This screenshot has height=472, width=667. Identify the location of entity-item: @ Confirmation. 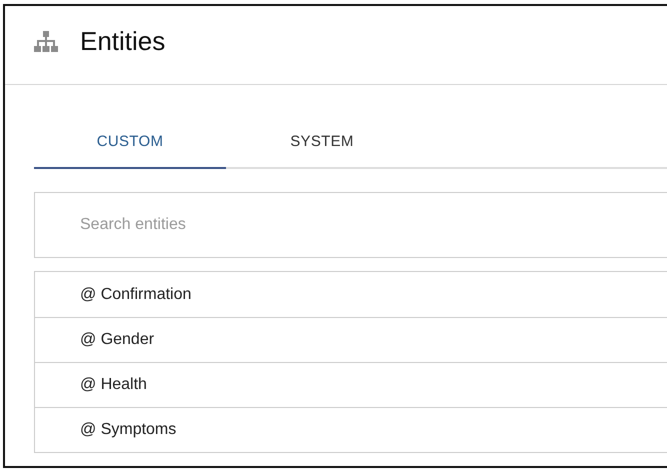
(351, 294).